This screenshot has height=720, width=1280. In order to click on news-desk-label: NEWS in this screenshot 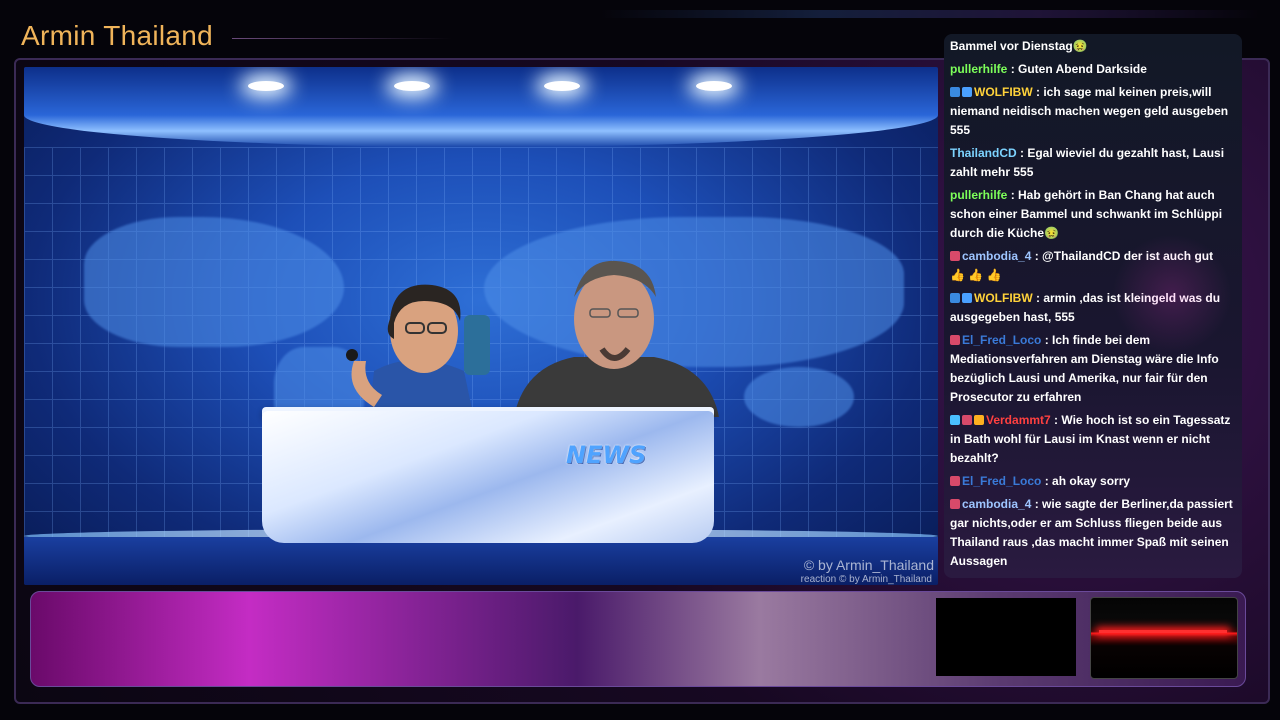, I will do `click(606, 455)`.